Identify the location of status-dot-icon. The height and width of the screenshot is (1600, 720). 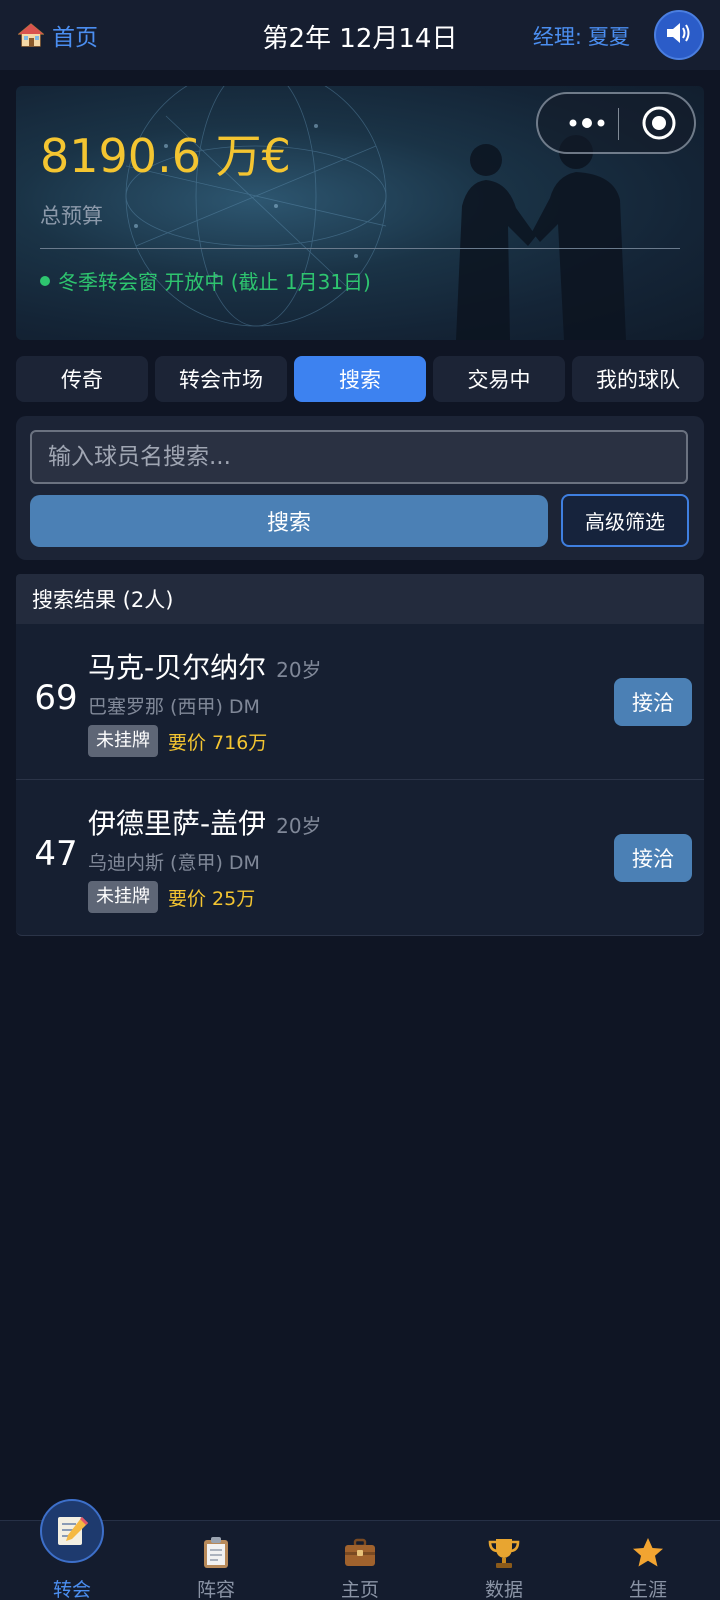
(45, 280).